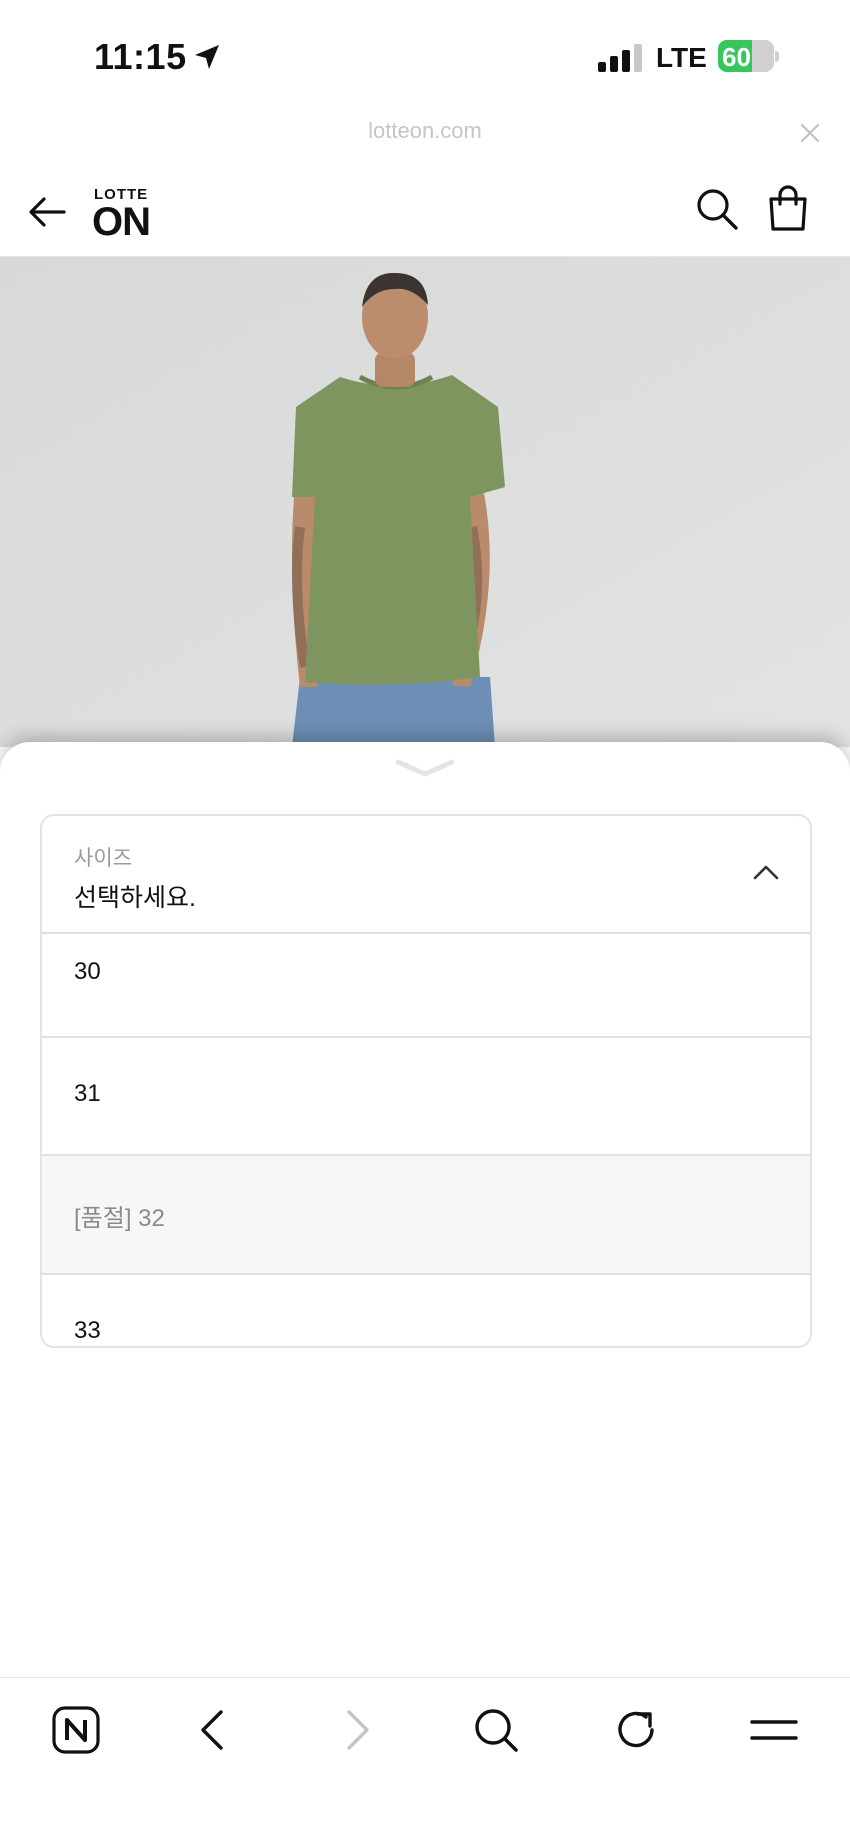 This screenshot has height=1843, width=850. I want to click on sheet-collapse-chevron-icon, so click(425, 769).